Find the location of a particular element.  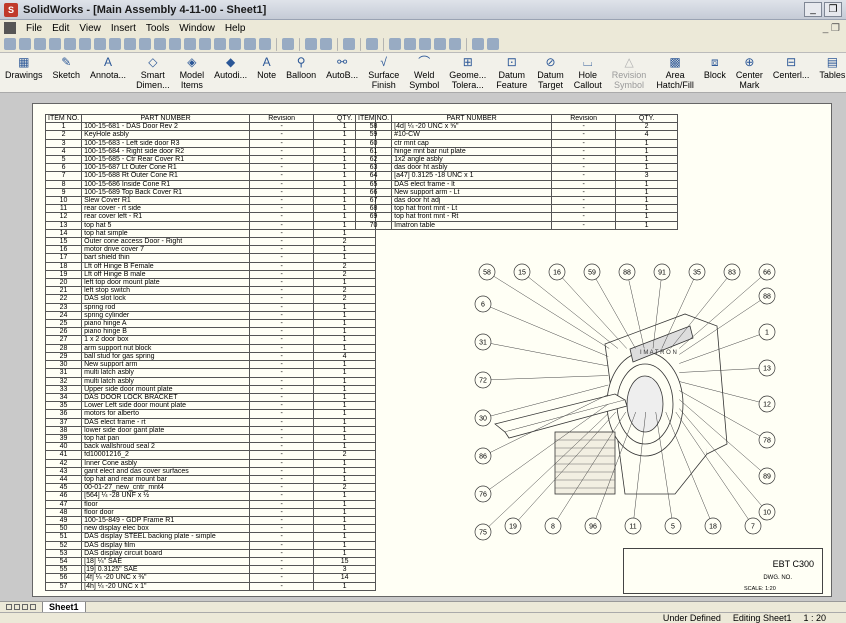

bom-row: 48 floor door -1 is located at coordinates (210, 512).